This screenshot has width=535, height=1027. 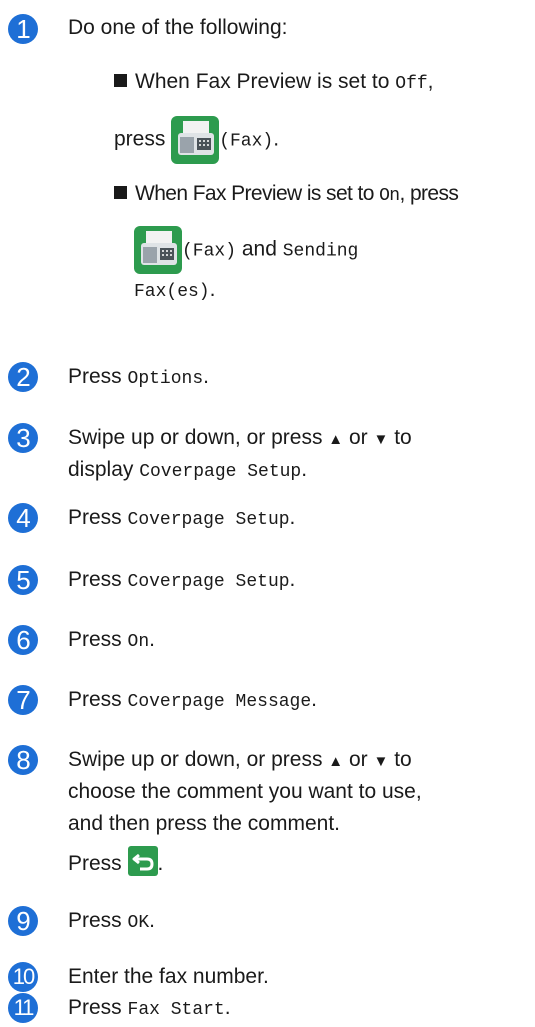 I want to click on step-number-badge: 4, so click(x=23, y=518).